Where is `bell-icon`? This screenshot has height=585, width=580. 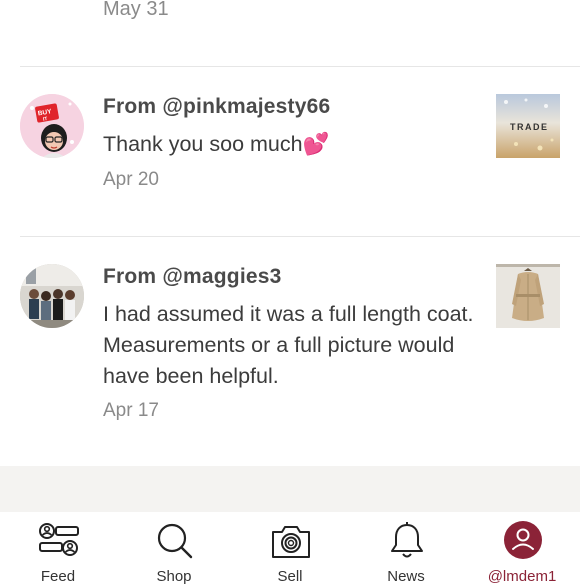 bell-icon is located at coordinates (407, 540).